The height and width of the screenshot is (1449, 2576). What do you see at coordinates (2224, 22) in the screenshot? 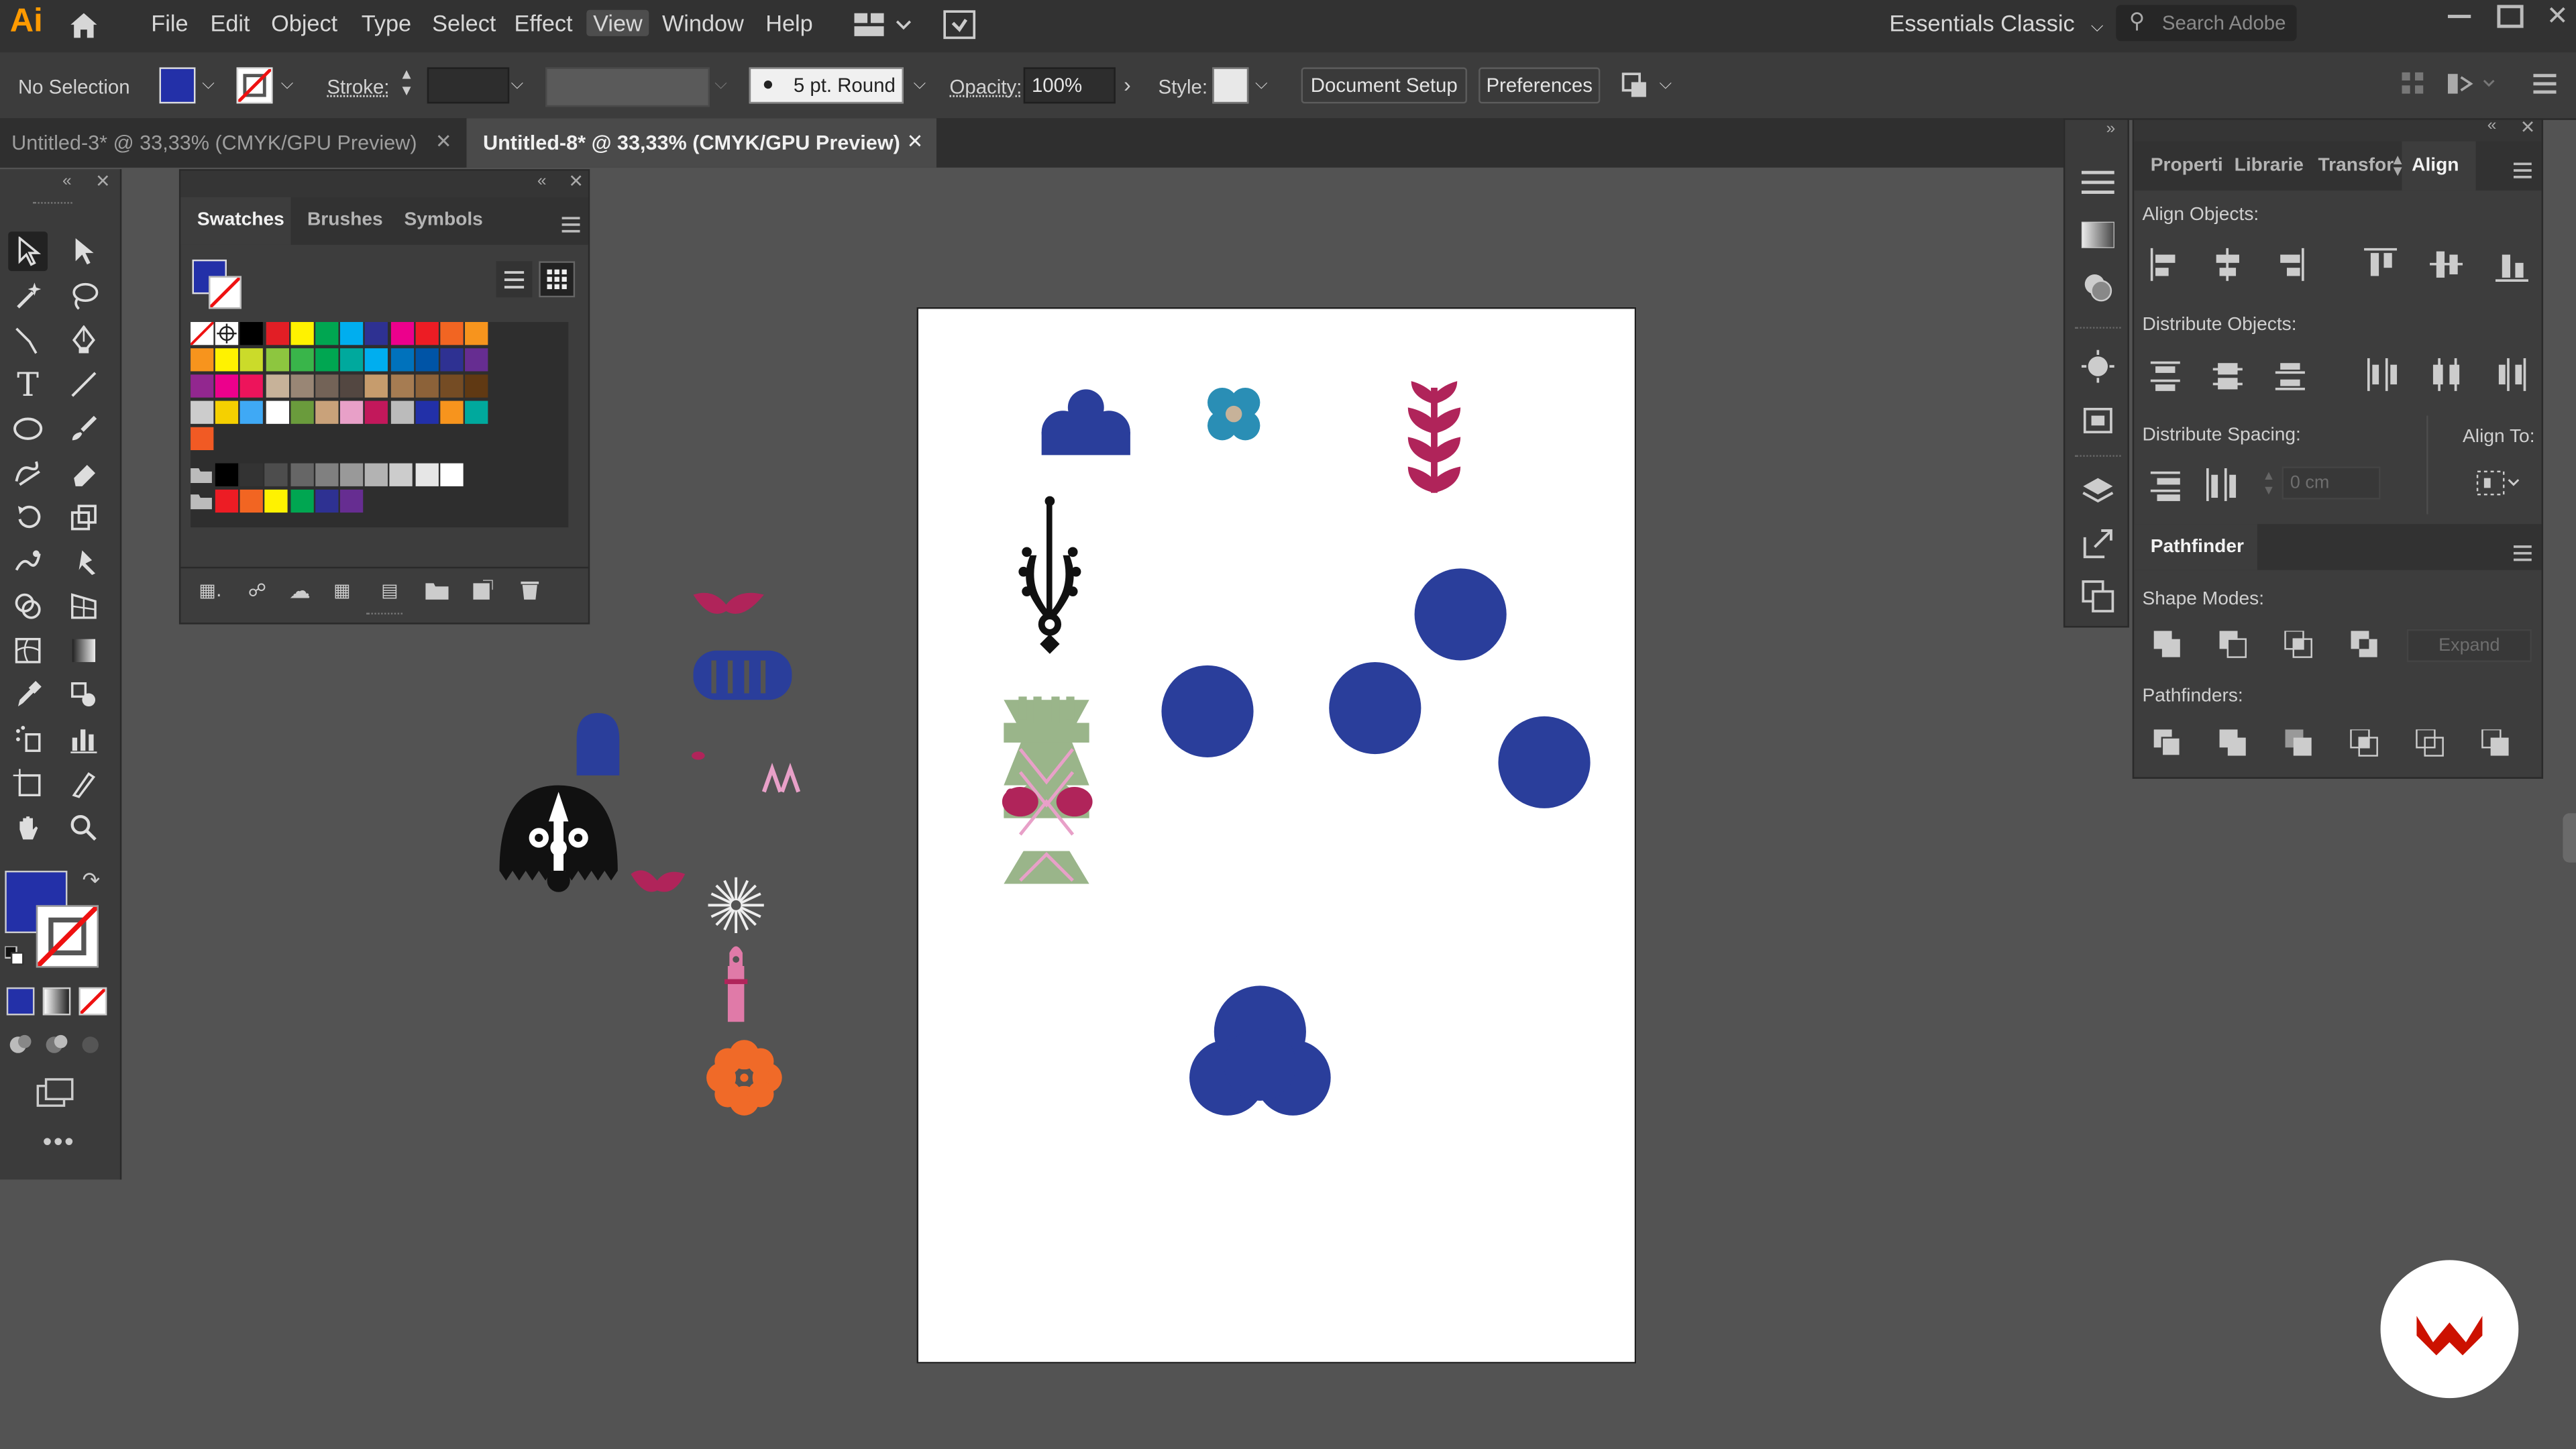
I see `search-input: Search Adobe` at bounding box center [2224, 22].